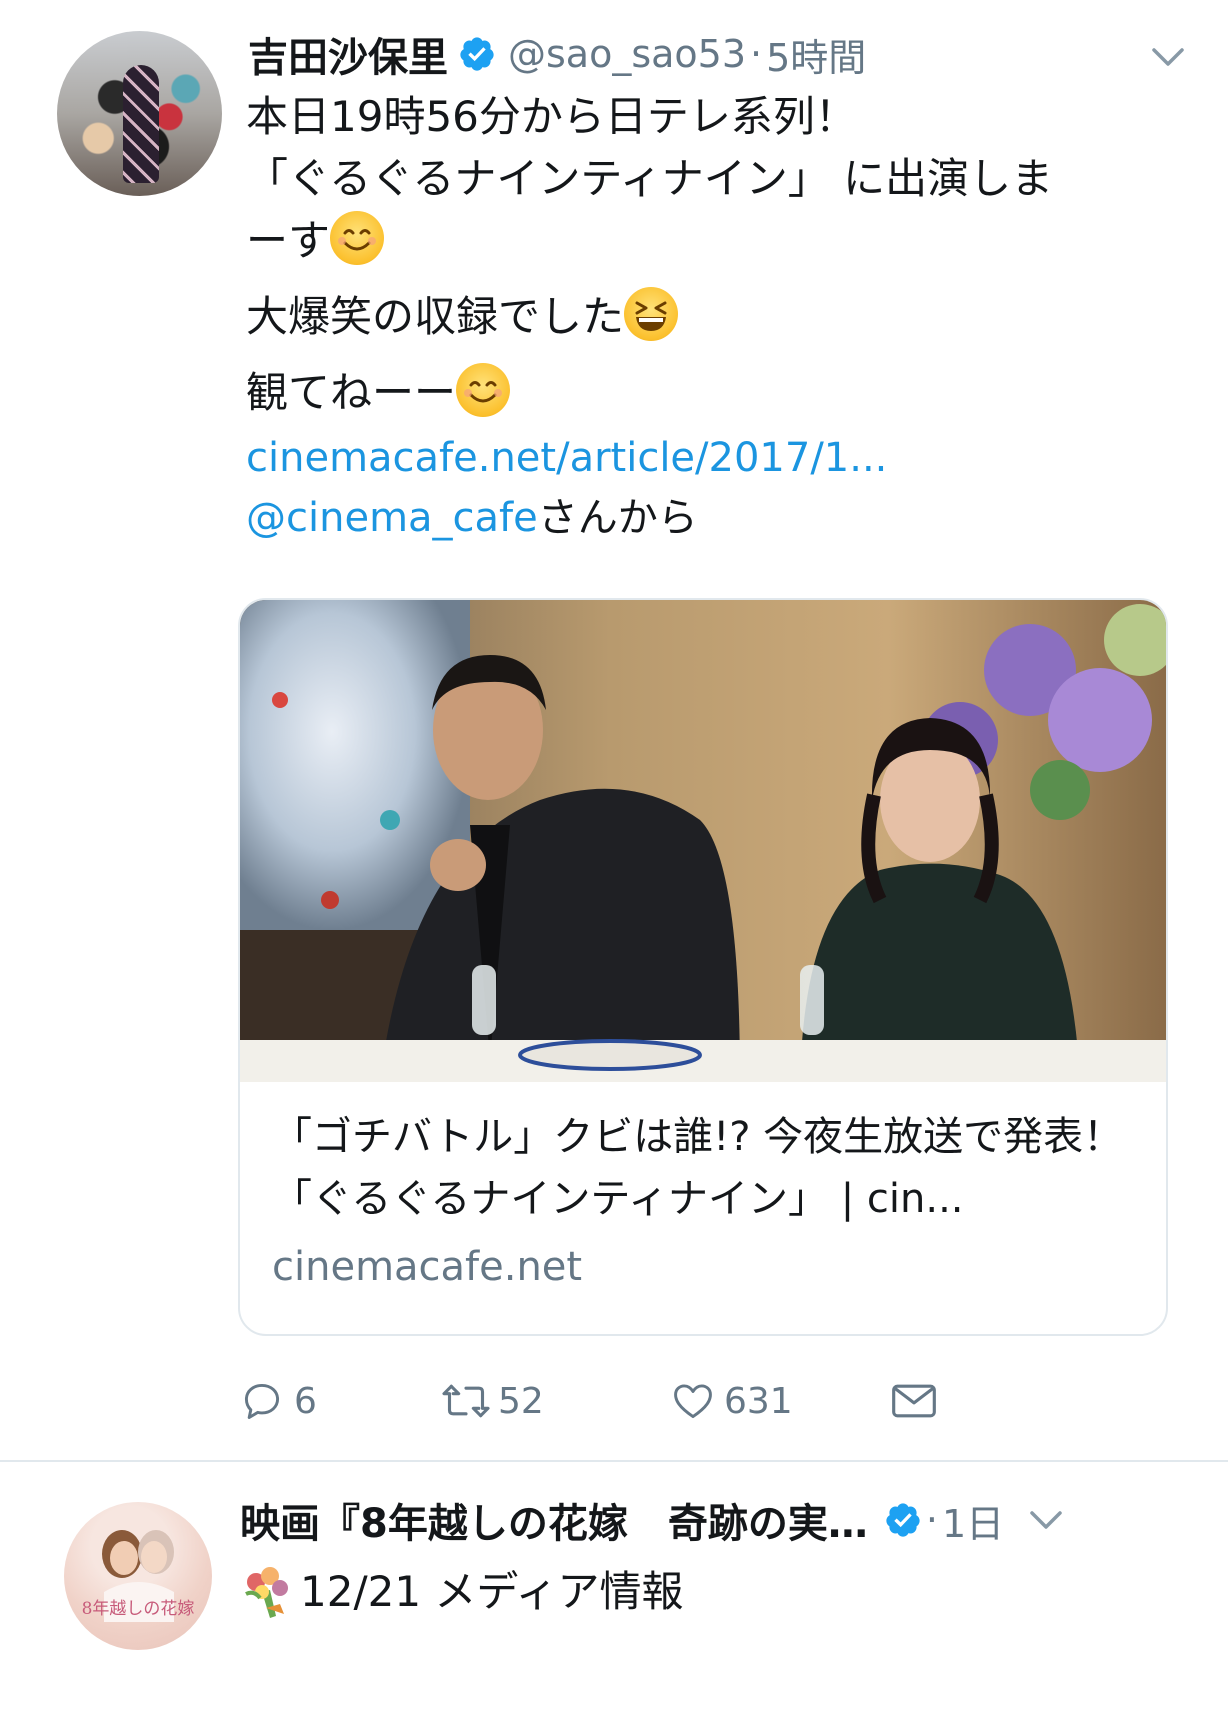 The height and width of the screenshot is (1716, 1228). Describe the element at coordinates (466, 1401) in the screenshot. I see `retweet-icon` at that location.